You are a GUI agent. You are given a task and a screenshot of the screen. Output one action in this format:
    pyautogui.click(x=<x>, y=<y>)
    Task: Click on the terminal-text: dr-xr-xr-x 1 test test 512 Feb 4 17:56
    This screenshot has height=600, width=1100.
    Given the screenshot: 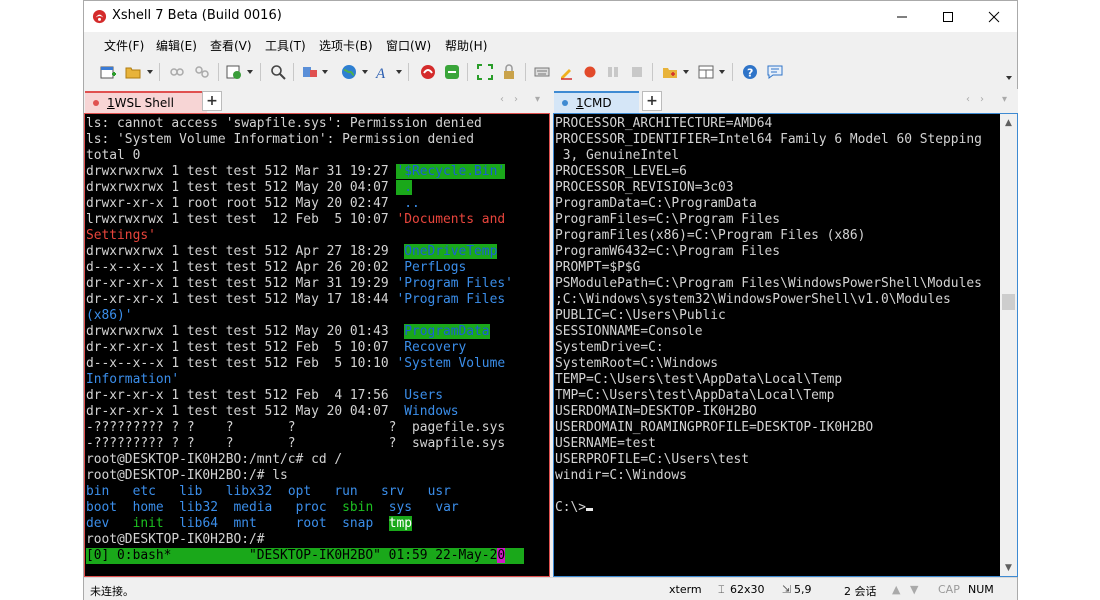 What is the action you would take?
    pyautogui.click(x=241, y=395)
    